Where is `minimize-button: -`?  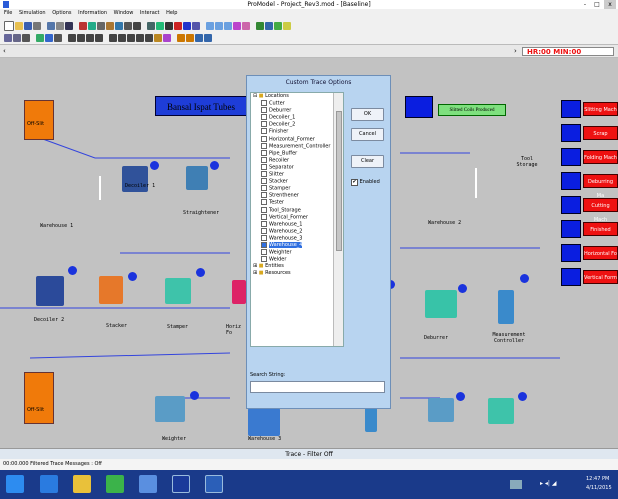 minimize-button: - is located at coordinates (585, 4).